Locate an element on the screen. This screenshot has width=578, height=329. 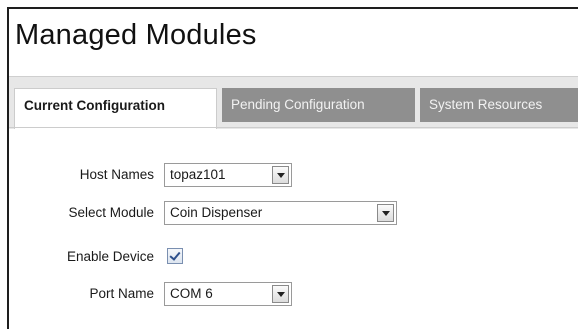
enable-device-checkbox is located at coordinates (175, 256).